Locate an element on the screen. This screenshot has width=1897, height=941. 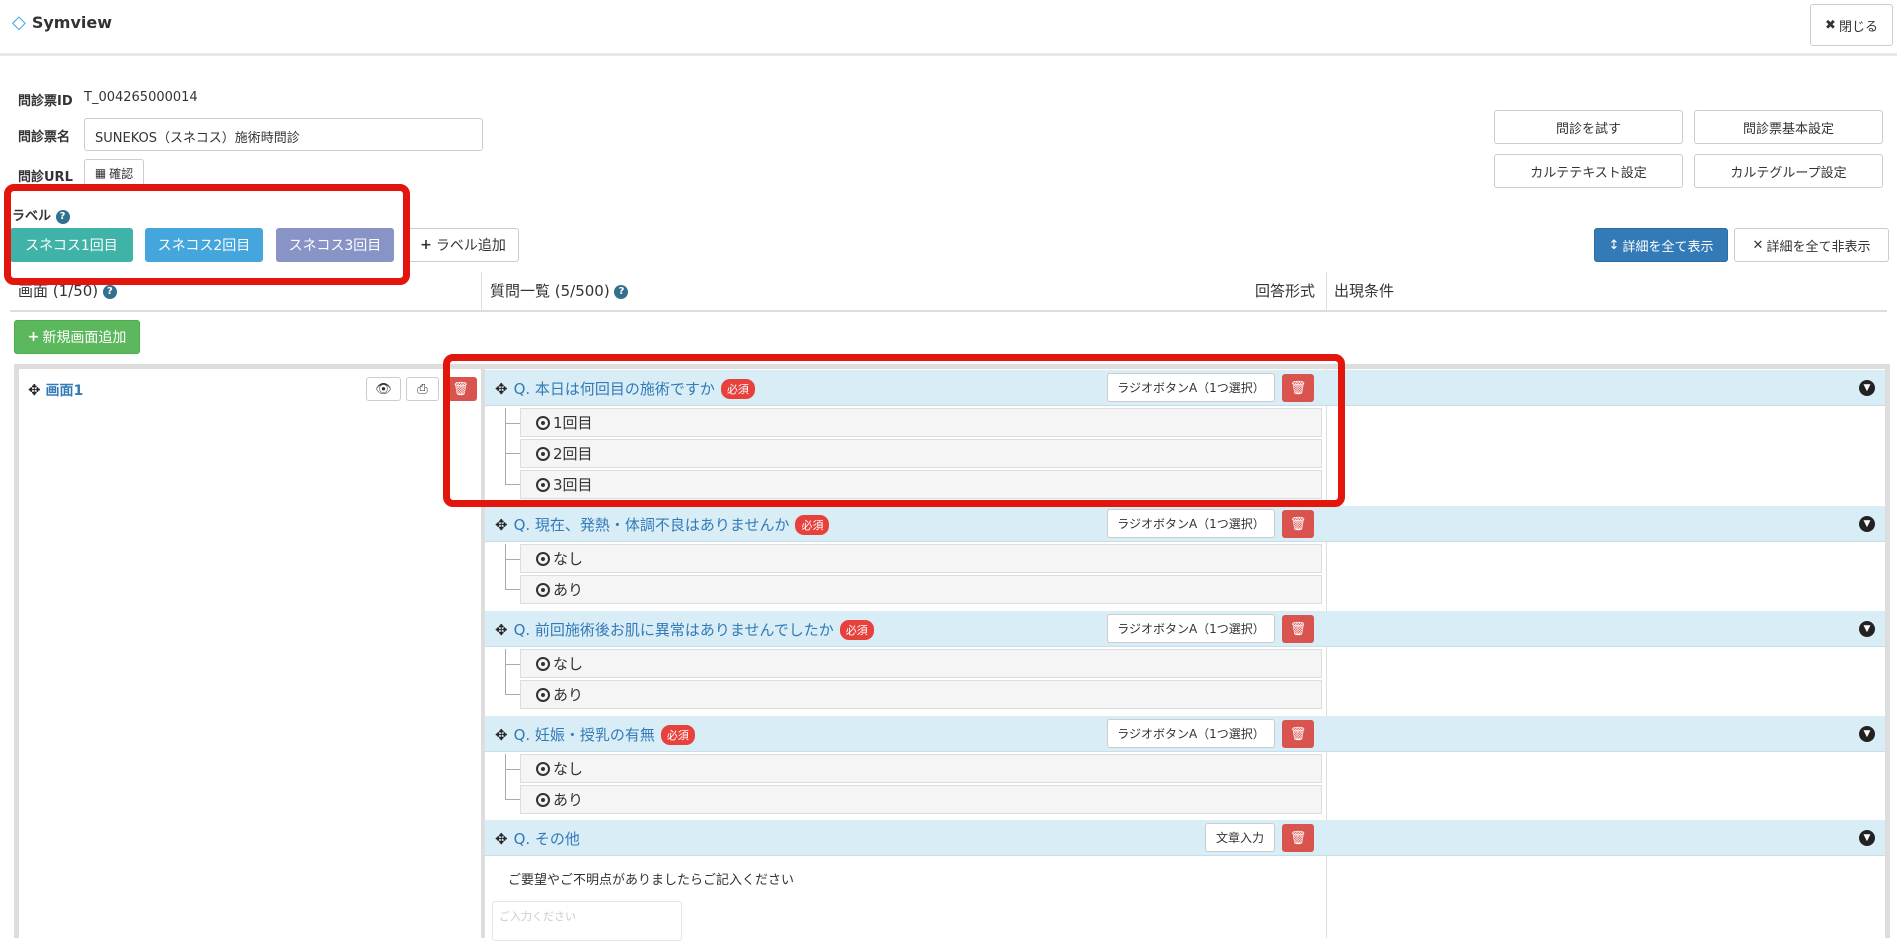
collapse-all-button: ✕ 詳細を全て非表示 is located at coordinates (1811, 245).